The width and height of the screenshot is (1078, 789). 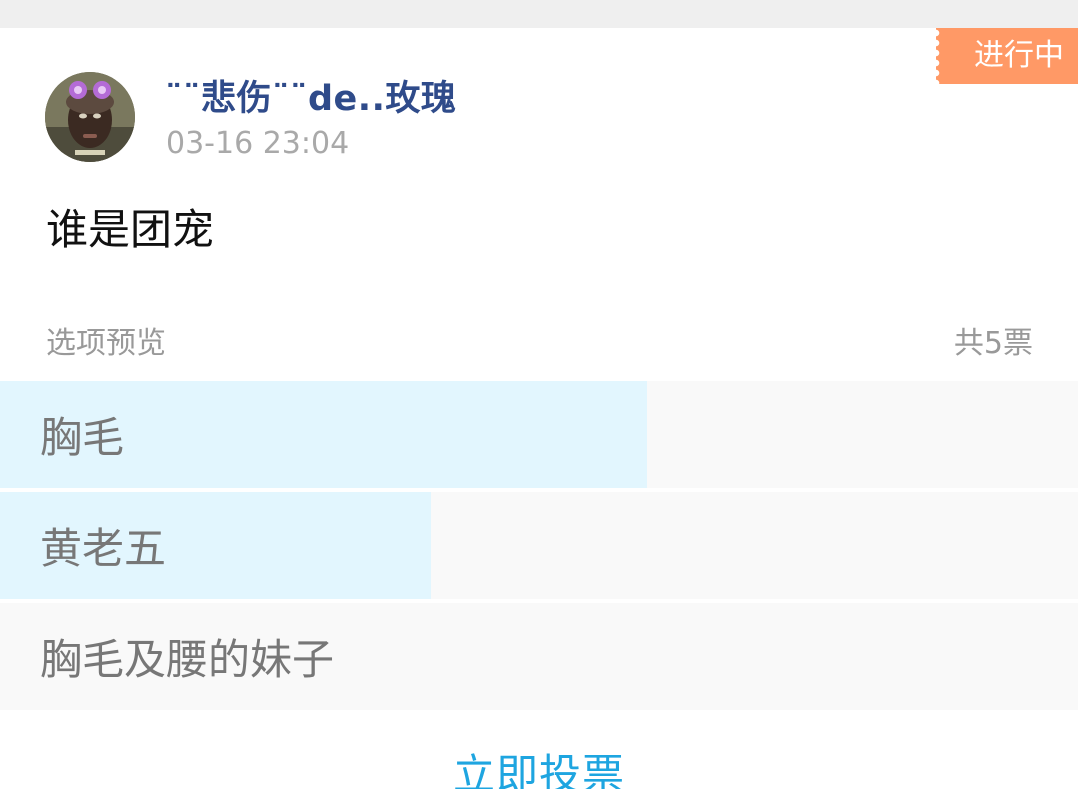 What do you see at coordinates (187, 659) in the screenshot?
I see `option-label: 胸毛及腰的妹子` at bounding box center [187, 659].